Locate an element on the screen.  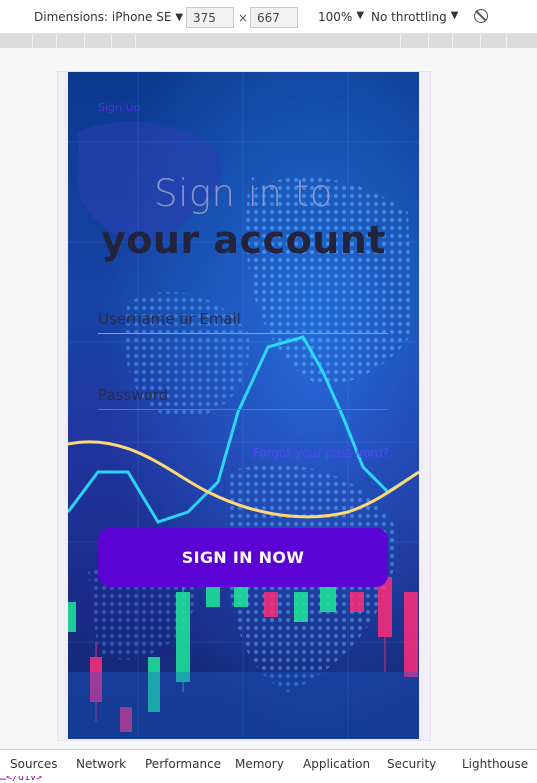
block-icon is located at coordinates (481, 16).